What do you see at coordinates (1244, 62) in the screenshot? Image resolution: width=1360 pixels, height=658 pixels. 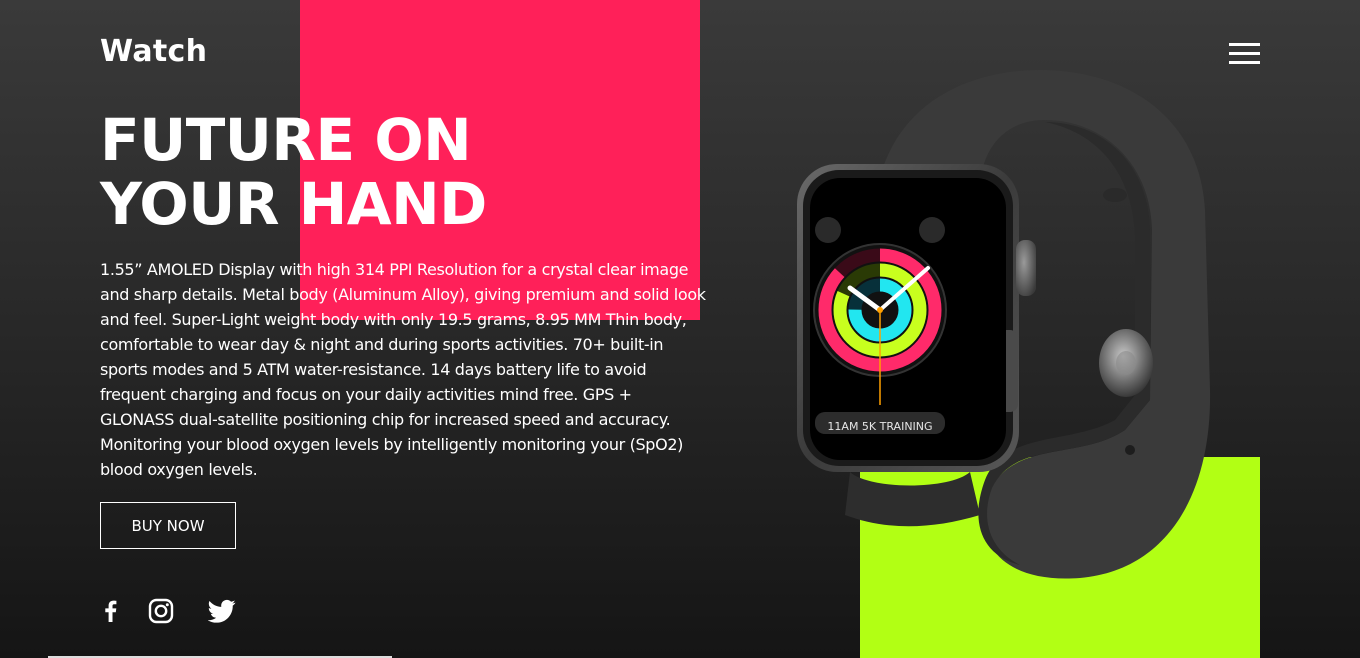 I see `menu-bar-bottom` at bounding box center [1244, 62].